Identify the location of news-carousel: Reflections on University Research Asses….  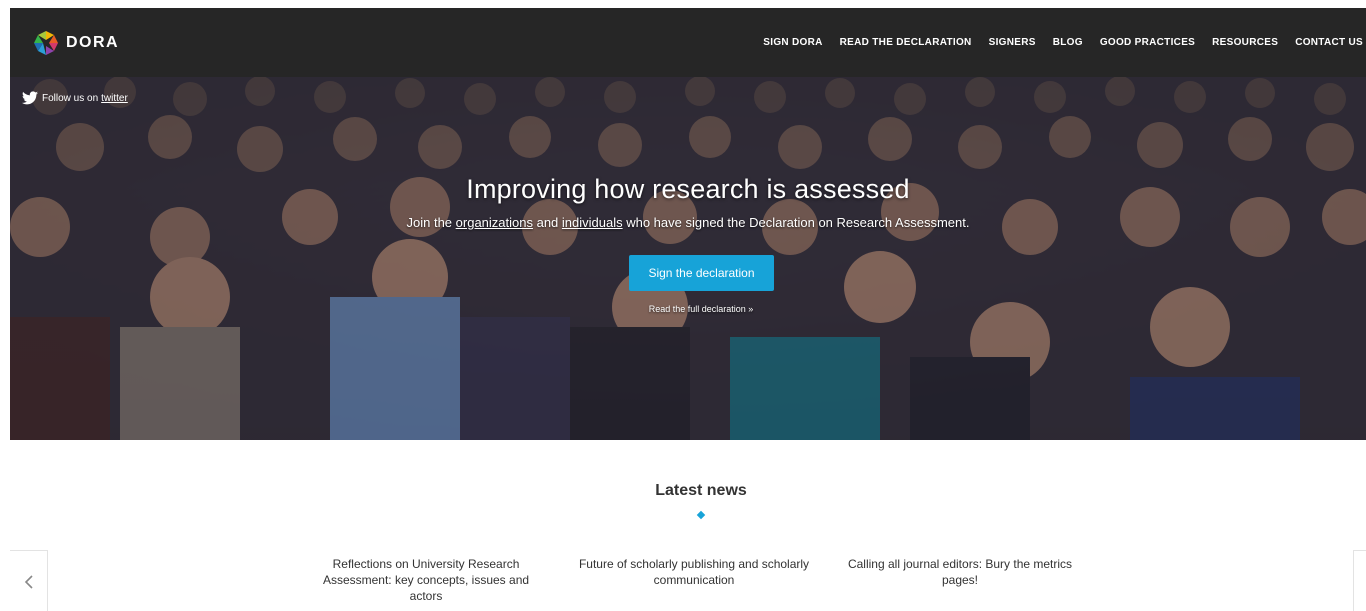
(707, 580).